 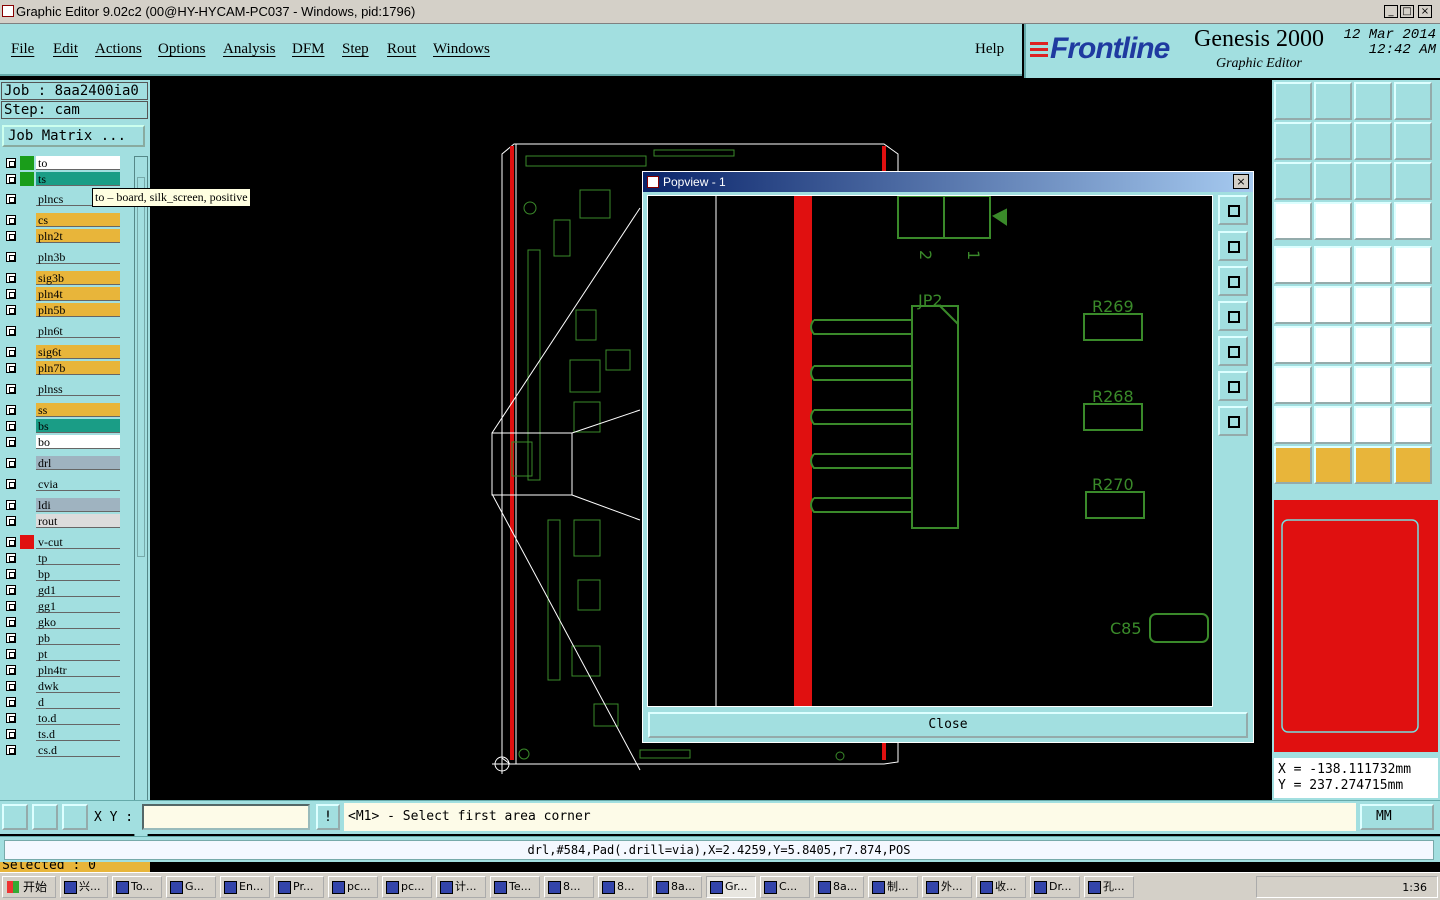 I want to click on layer-row: to.d, so click(x=62, y=718).